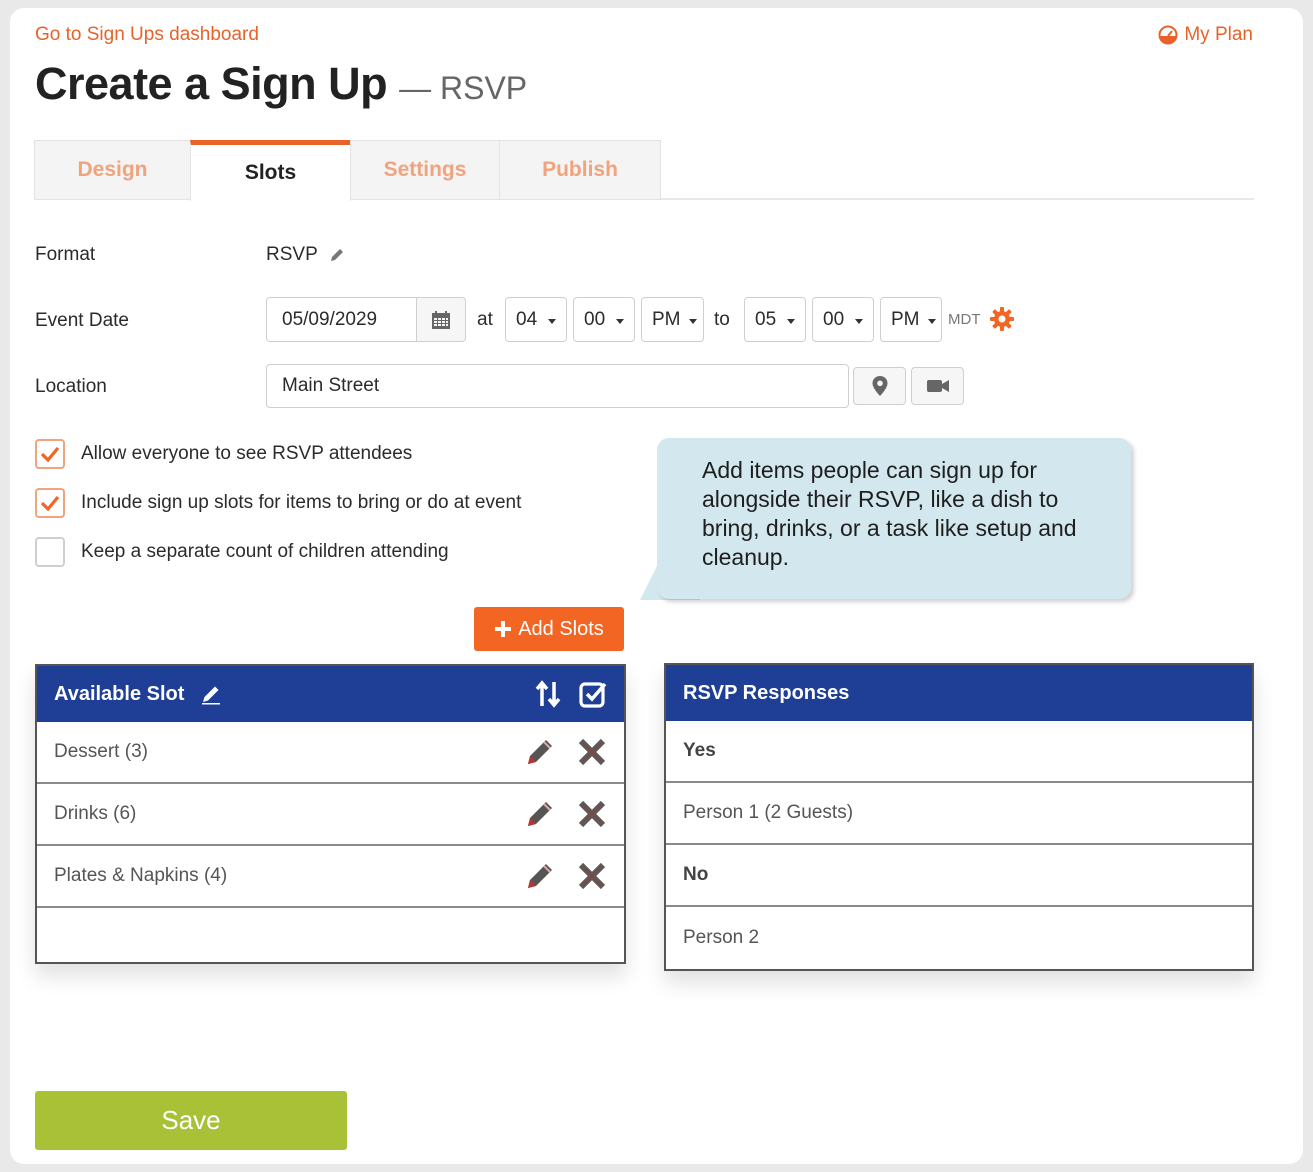  What do you see at coordinates (485, 319) in the screenshot?
I see `at-label: at` at bounding box center [485, 319].